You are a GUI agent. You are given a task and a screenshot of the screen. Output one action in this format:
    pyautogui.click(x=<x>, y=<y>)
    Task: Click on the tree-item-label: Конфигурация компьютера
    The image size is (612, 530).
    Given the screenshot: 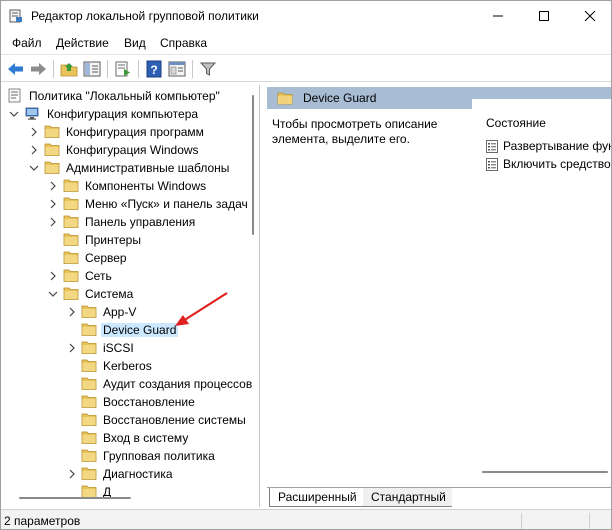 What is the action you would take?
    pyautogui.click(x=123, y=114)
    